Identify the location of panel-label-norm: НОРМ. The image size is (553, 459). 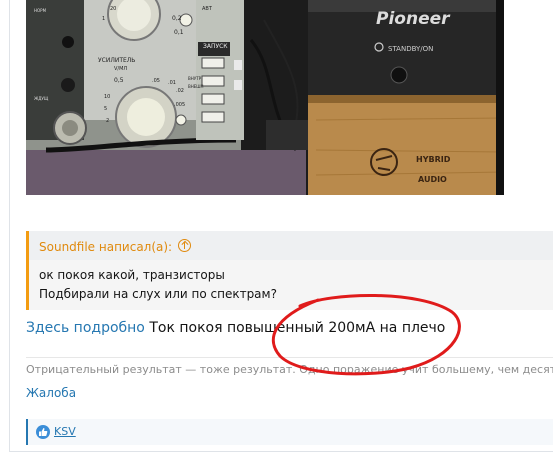
(40, 10).